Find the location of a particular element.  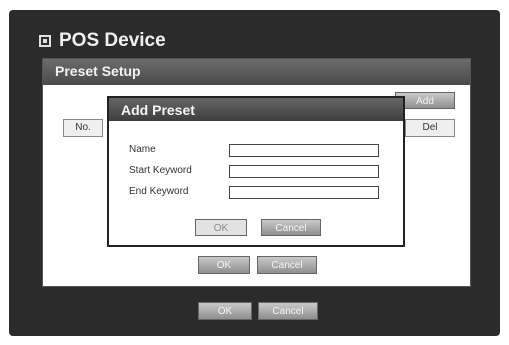

footer-ok-button: OK is located at coordinates (225, 311).